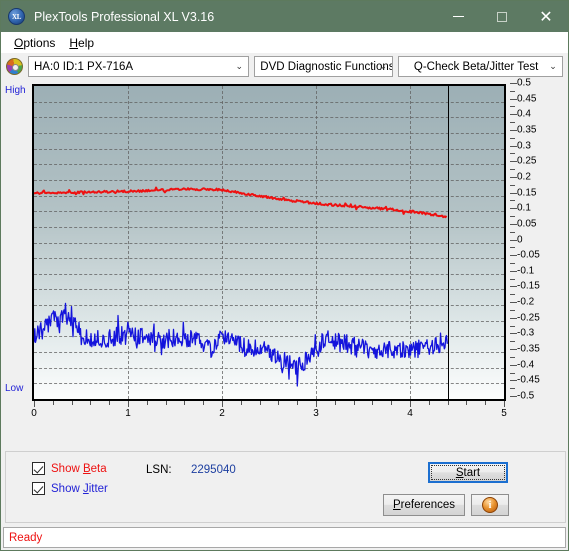 This screenshot has width=569, height=551. Describe the element at coordinates (84, 66) in the screenshot. I see `drive-select-value: HA:0 ID:1 PX-716A` at that location.